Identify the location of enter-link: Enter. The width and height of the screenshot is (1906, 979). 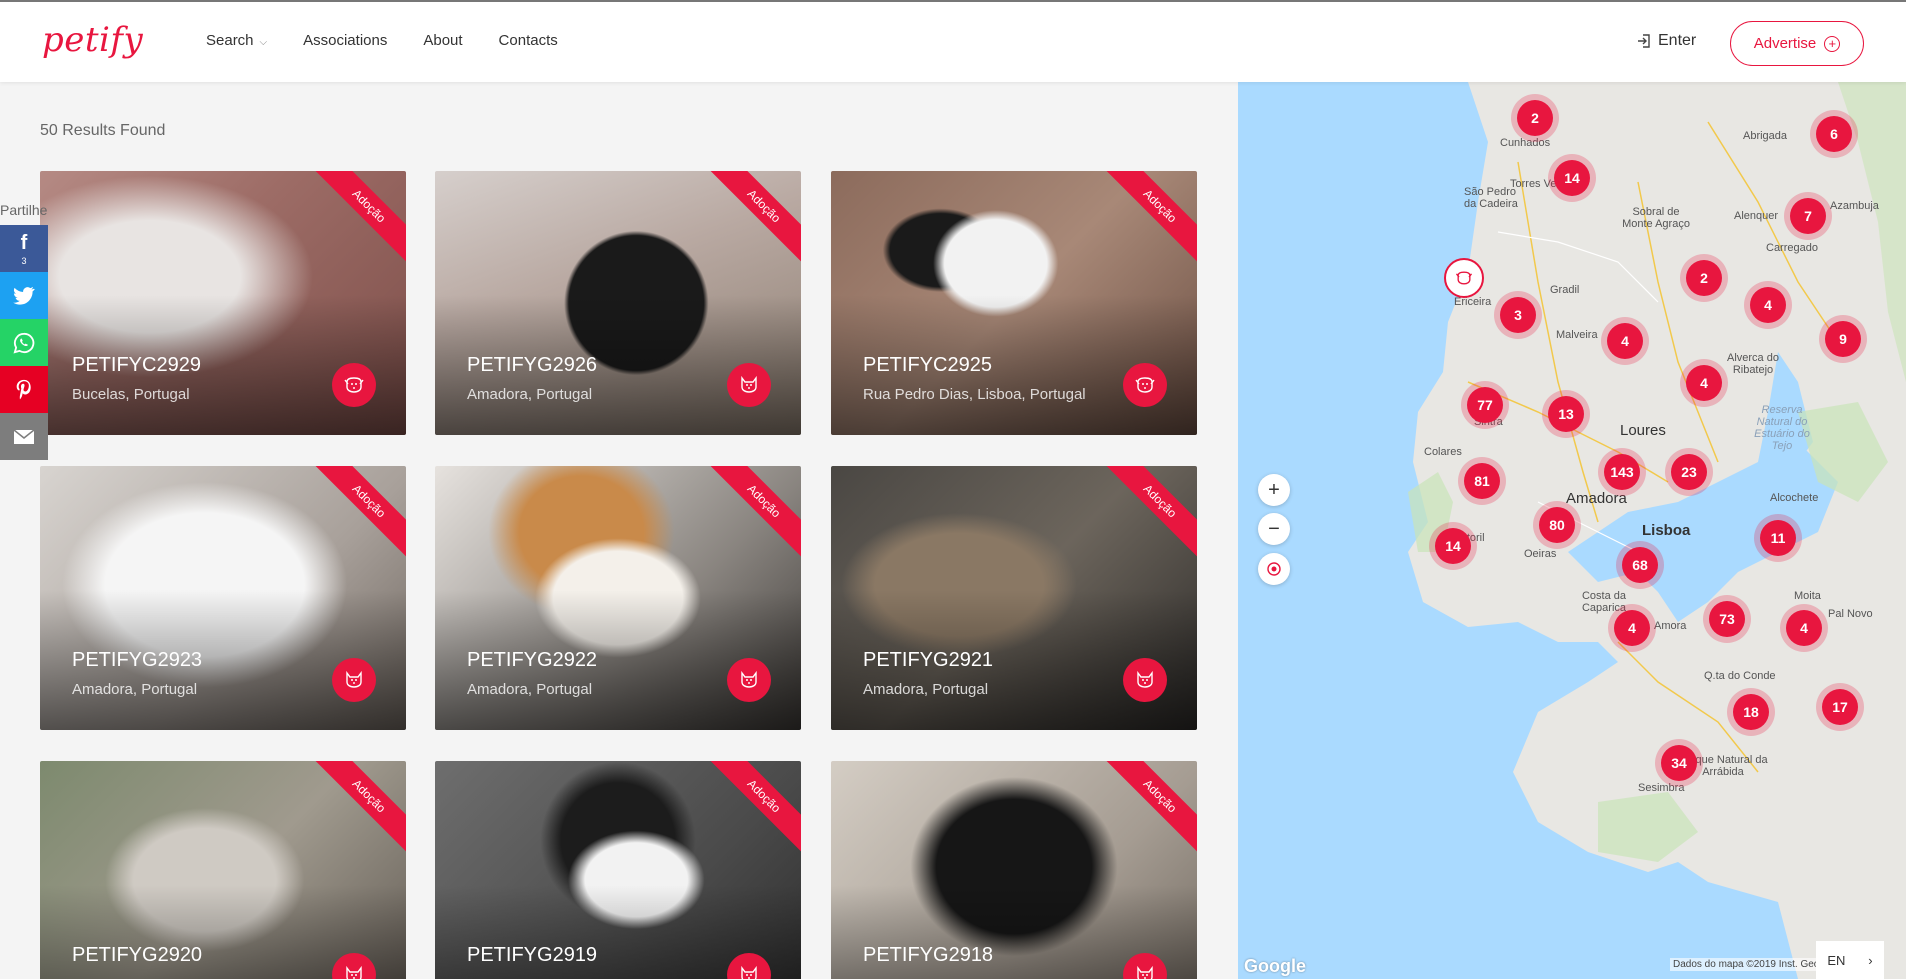
(1666, 41).